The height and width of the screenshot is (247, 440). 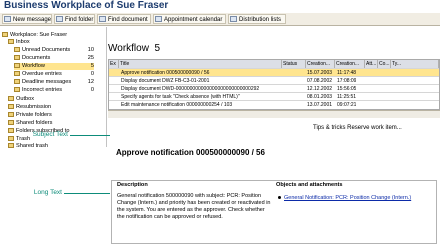 I want to click on new-message-button: New message, so click(x=27, y=19).